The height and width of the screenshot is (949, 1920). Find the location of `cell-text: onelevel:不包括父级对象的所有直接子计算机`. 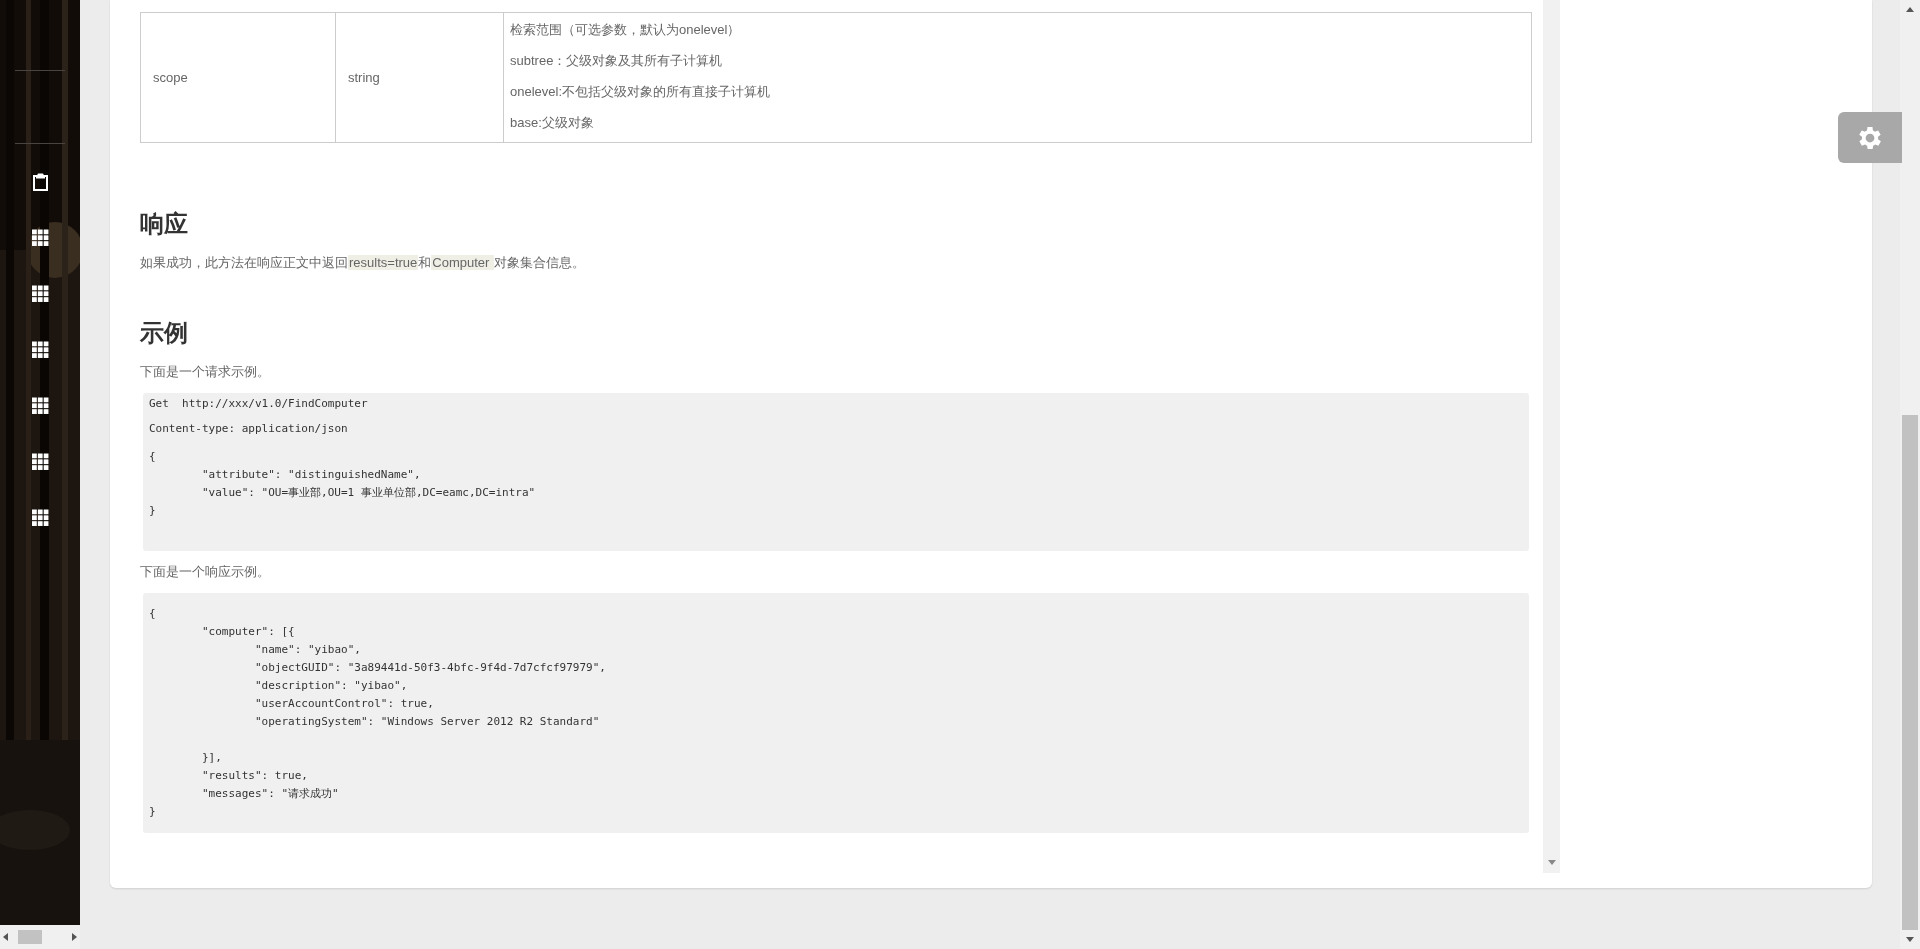

cell-text: onelevel:不包括父级对象的所有直接子计算机 is located at coordinates (641, 92).